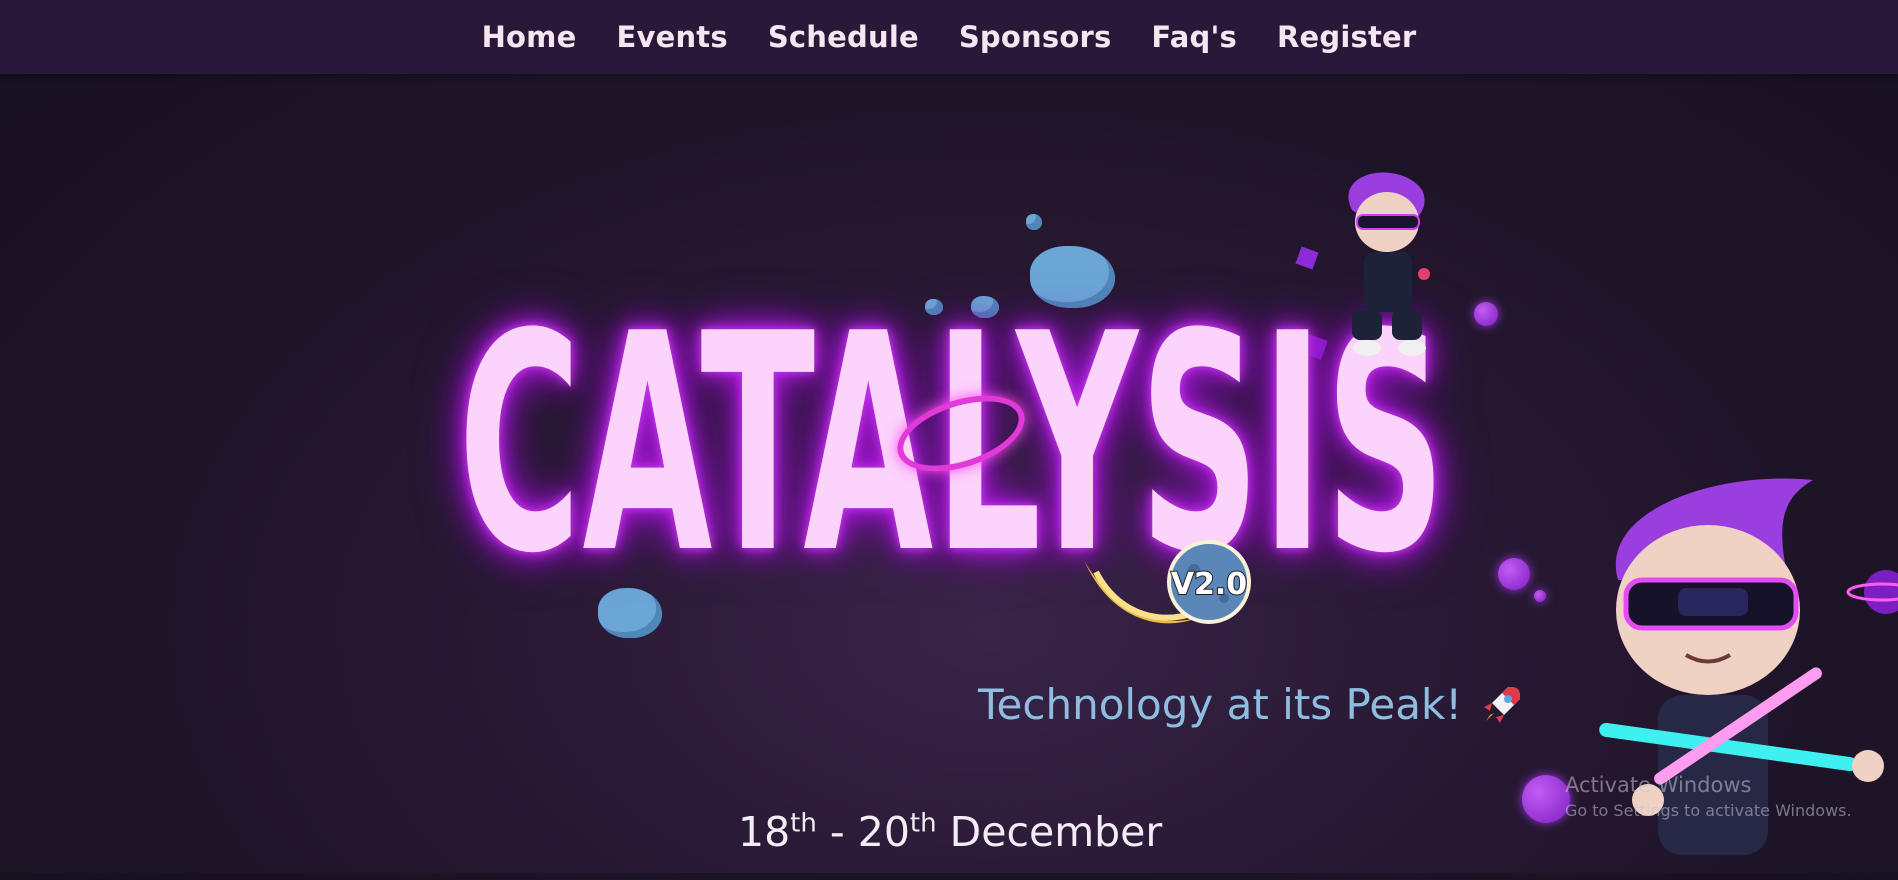 Image resolution: width=1898 pixels, height=880 pixels. Describe the element at coordinates (843, 37) in the screenshot. I see `nav-schedule-link: Schedule` at that location.